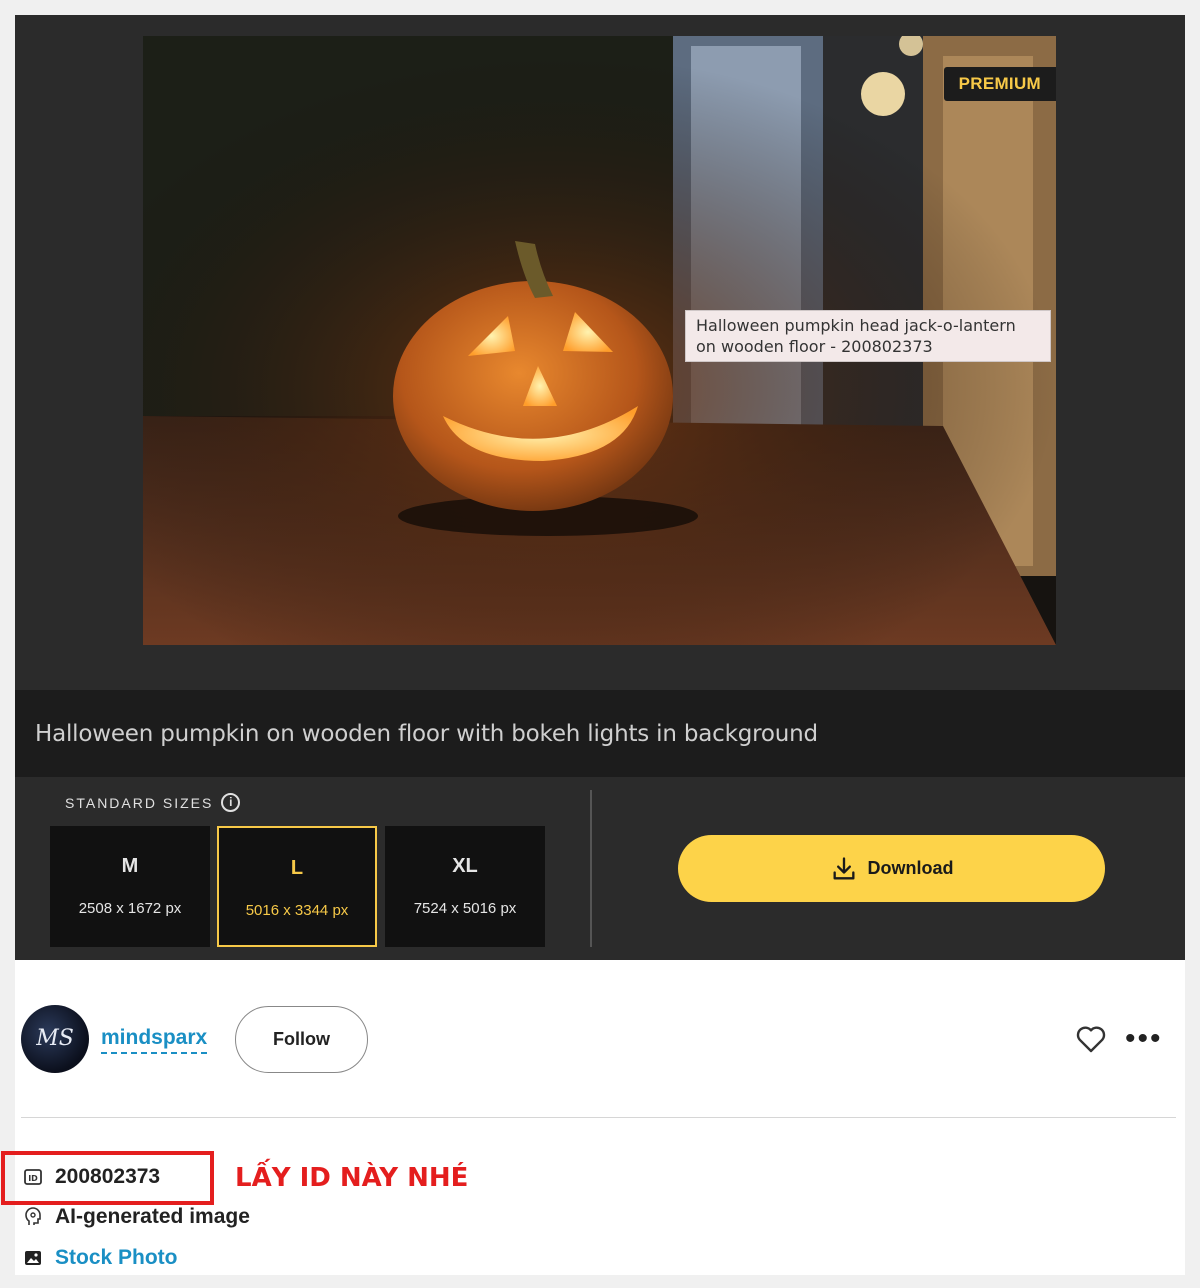 Image resolution: width=1200 pixels, height=1288 pixels. I want to click on size-dimensions: 7524 x 5016 px, so click(465, 908).